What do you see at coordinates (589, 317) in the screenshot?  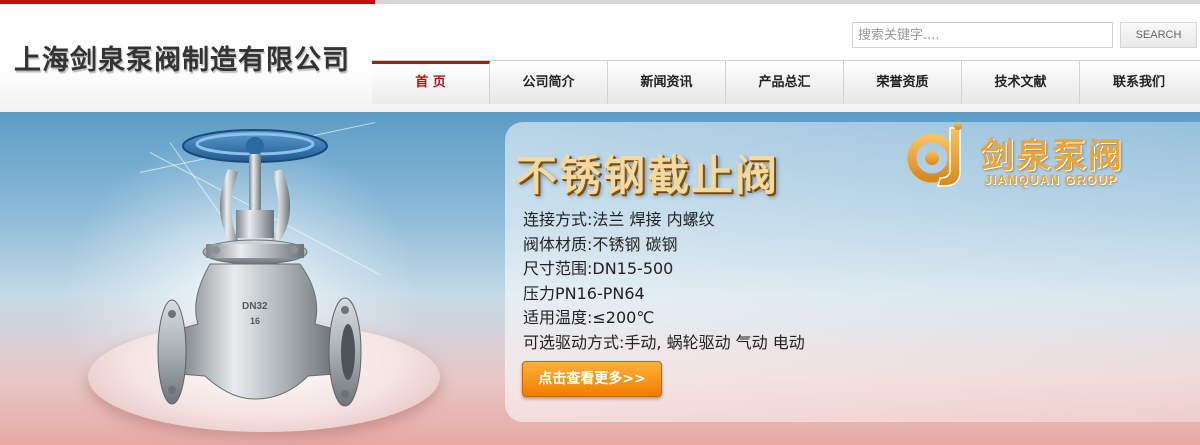 I see `spec-item: 适用温度:≤200℃` at bounding box center [589, 317].